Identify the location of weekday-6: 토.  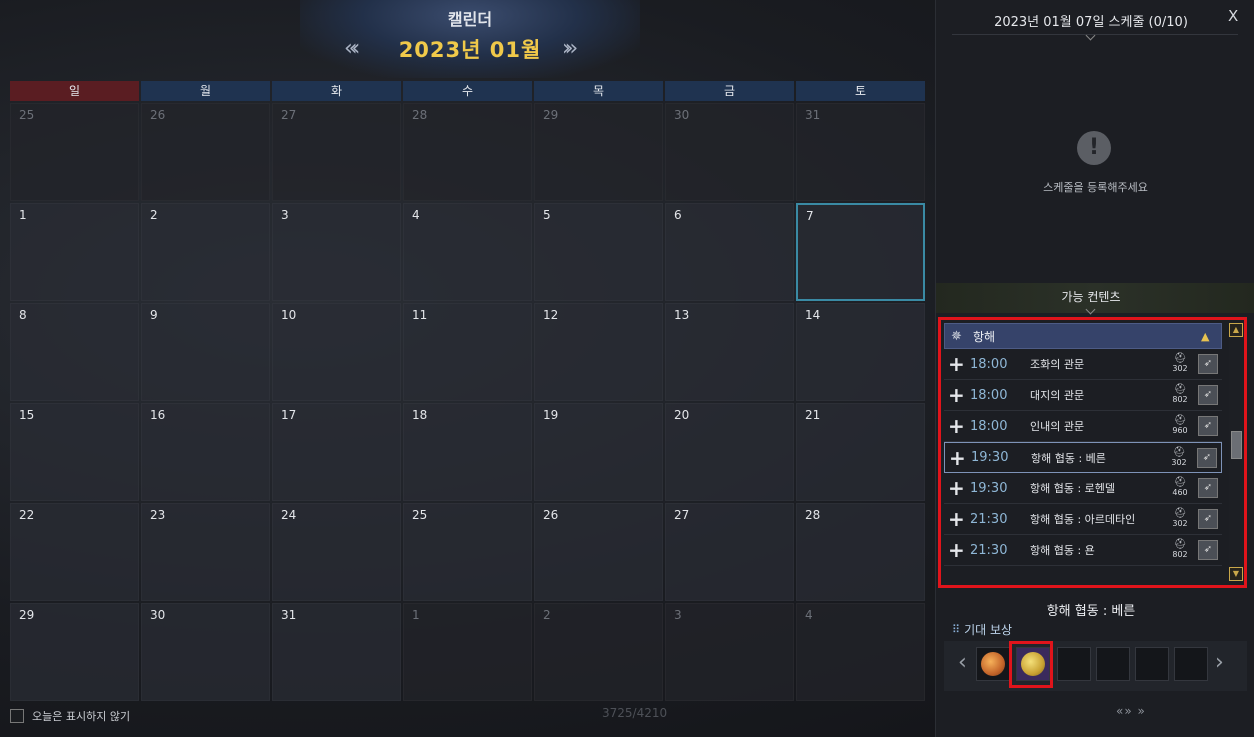
(860, 91).